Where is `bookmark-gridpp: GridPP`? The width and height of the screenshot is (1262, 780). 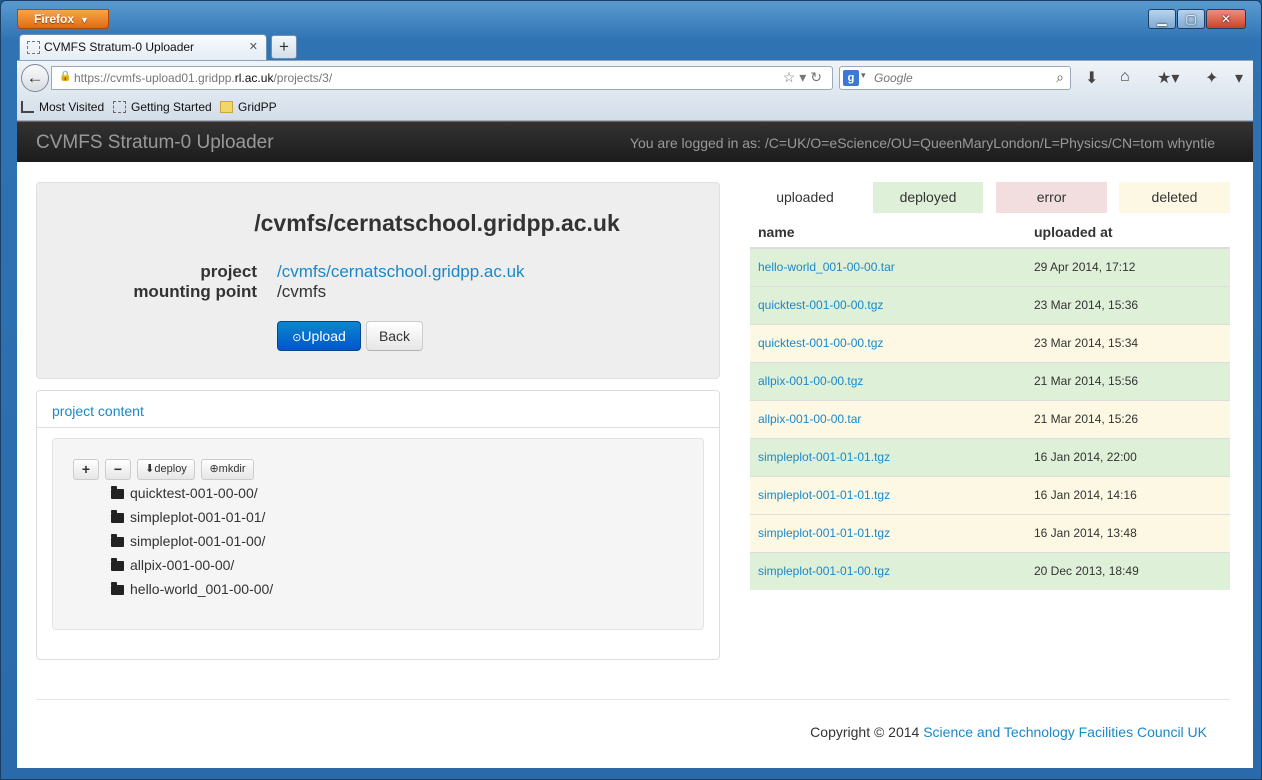
bookmark-gridpp: GridPP is located at coordinates (248, 107).